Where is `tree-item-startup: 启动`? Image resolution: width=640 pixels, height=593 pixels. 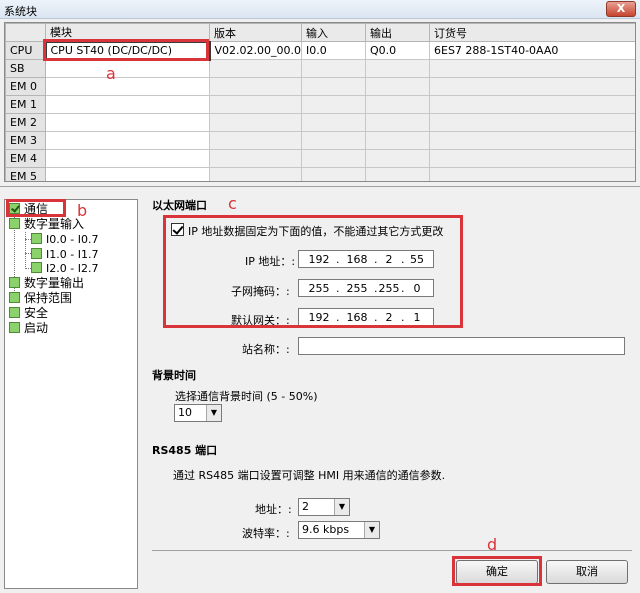
tree-item-startup: 启动 is located at coordinates (28, 328).